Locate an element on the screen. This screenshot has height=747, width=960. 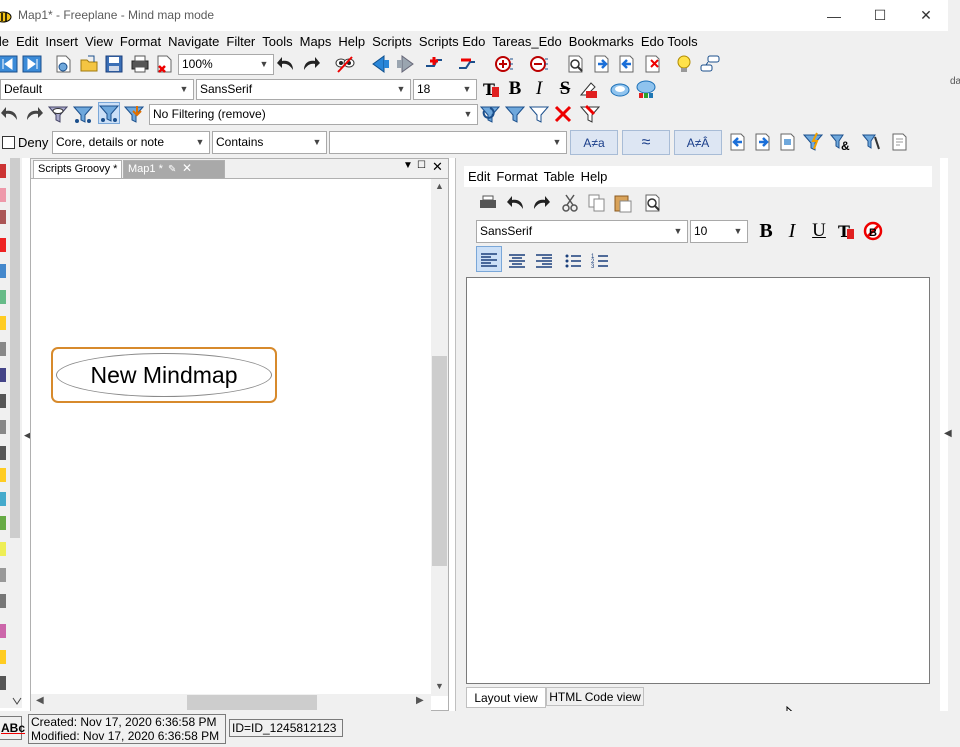
editor-menu-table: Table is located at coordinates (559, 176).